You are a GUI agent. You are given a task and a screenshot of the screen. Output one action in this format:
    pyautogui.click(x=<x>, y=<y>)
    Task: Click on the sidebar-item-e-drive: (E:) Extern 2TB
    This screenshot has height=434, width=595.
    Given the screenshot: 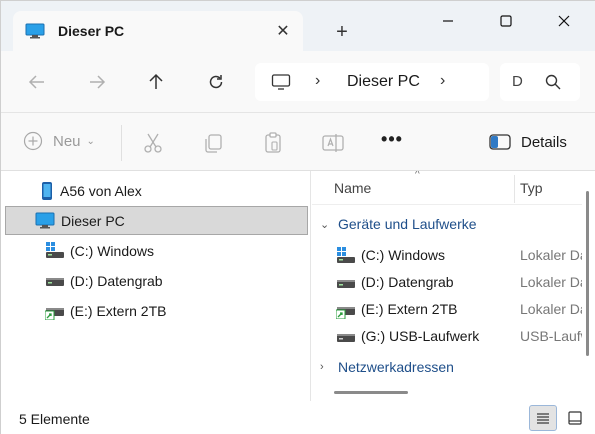 What is the action you would take?
    pyautogui.click(x=156, y=310)
    